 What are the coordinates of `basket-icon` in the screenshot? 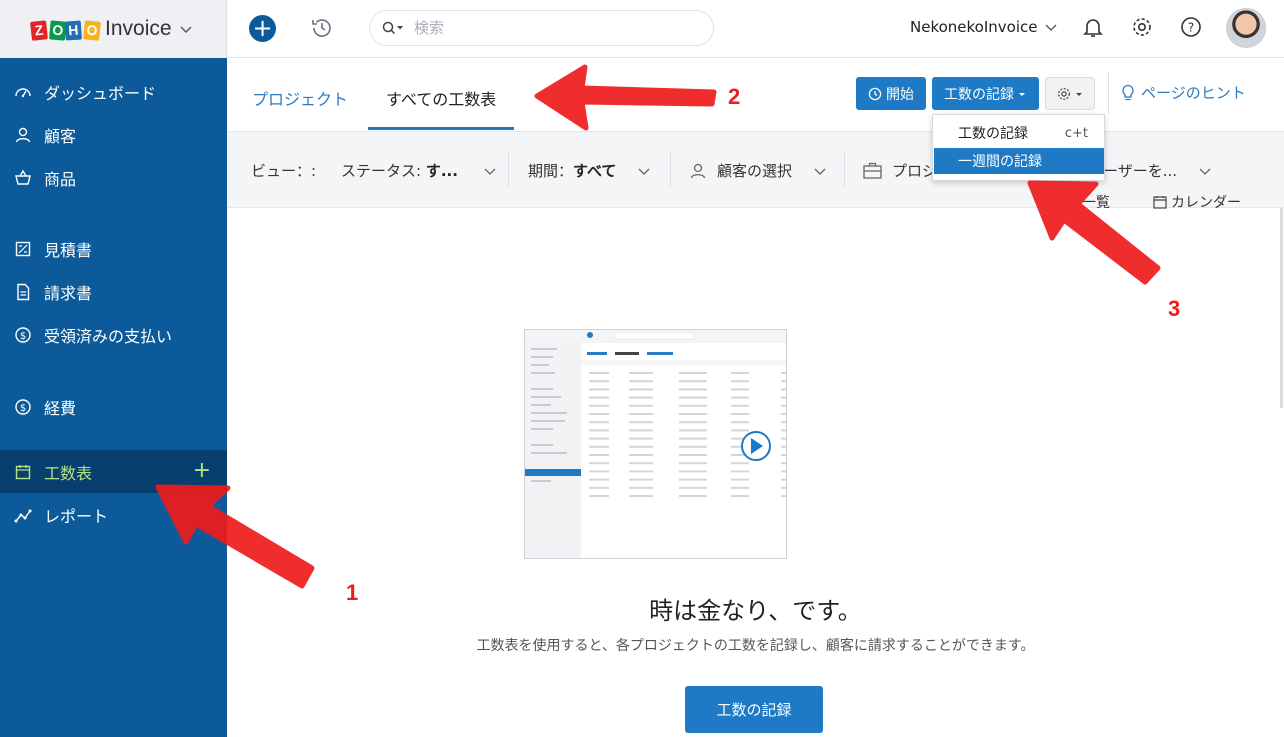 It's located at (23, 178).